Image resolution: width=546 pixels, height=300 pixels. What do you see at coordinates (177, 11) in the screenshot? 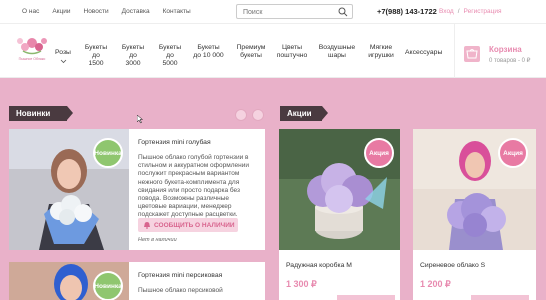
I see `nav-link-contacts: Контакты` at bounding box center [177, 11].